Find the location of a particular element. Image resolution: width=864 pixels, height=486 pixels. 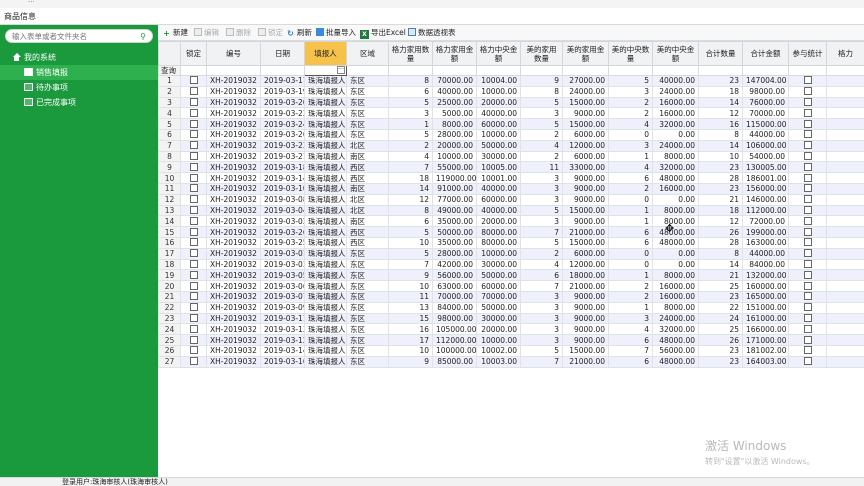

table-cell: 15000.00 is located at coordinates (585, 350).